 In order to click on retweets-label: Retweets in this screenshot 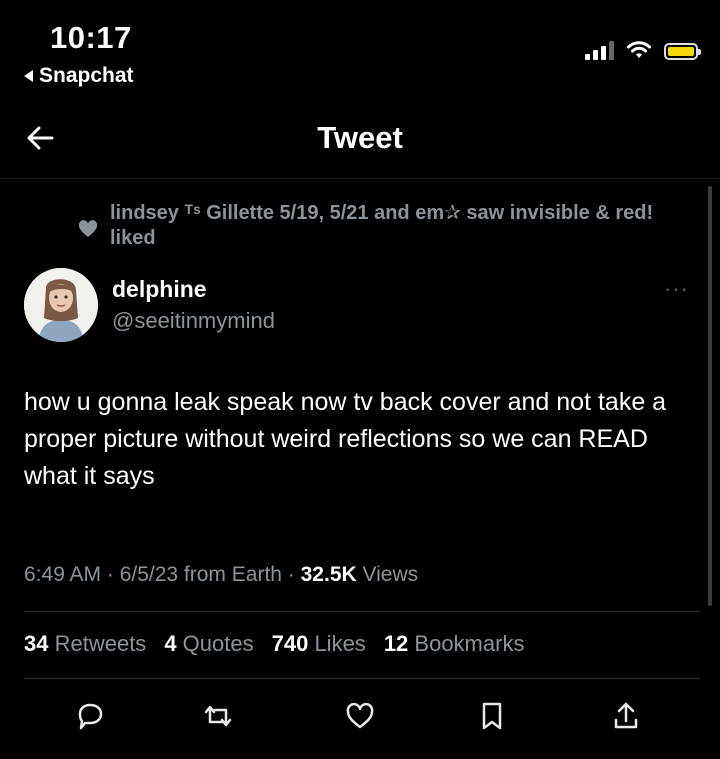, I will do `click(97, 643)`.